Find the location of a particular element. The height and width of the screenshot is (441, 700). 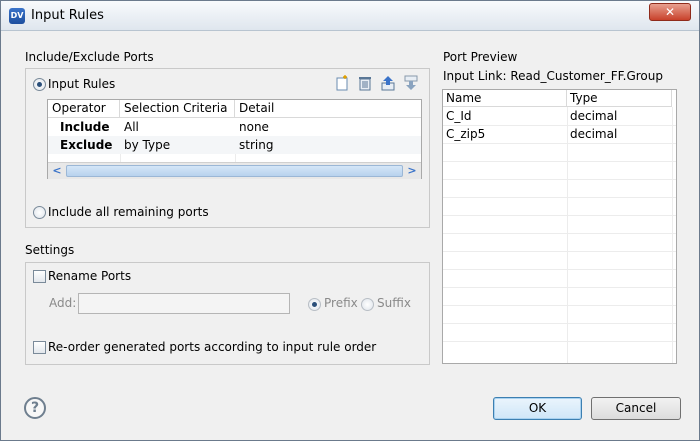

operator-cell: Exclude is located at coordinates (86, 145).